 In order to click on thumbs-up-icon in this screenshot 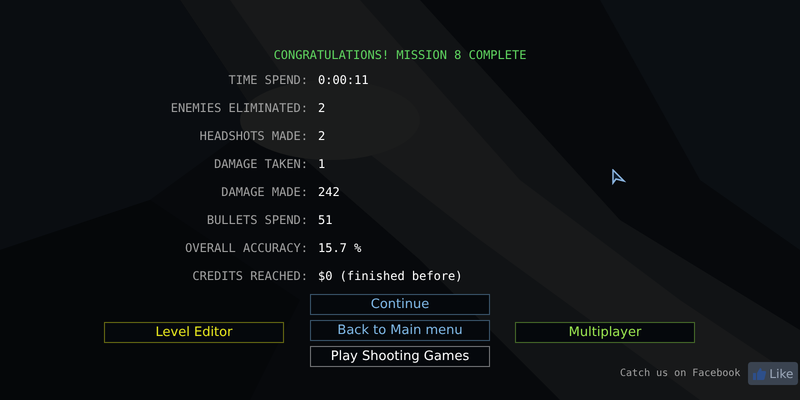, I will do `click(759, 374)`.